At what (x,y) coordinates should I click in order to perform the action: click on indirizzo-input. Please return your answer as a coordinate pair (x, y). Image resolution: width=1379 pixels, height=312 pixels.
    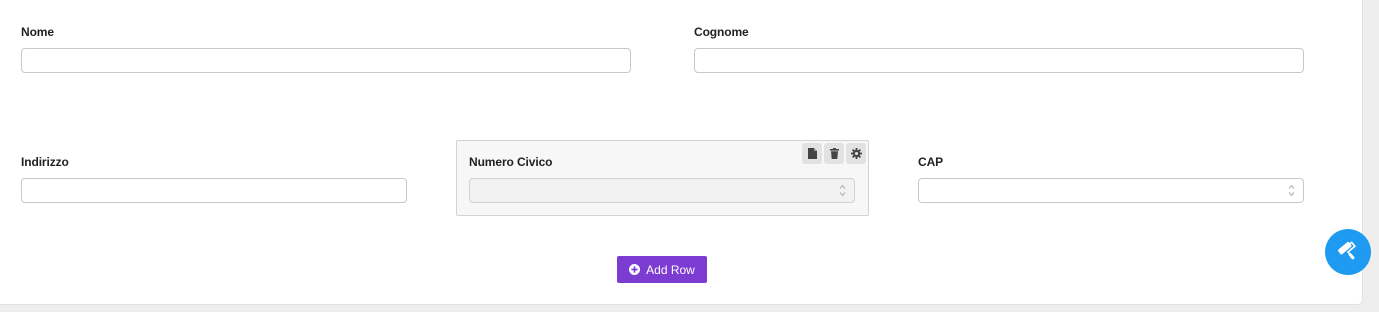
    Looking at the image, I should click on (214, 190).